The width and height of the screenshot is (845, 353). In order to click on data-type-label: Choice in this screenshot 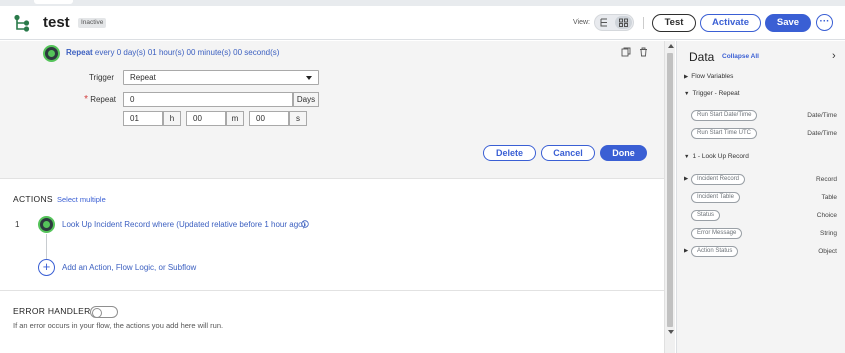, I will do `click(826, 215)`.